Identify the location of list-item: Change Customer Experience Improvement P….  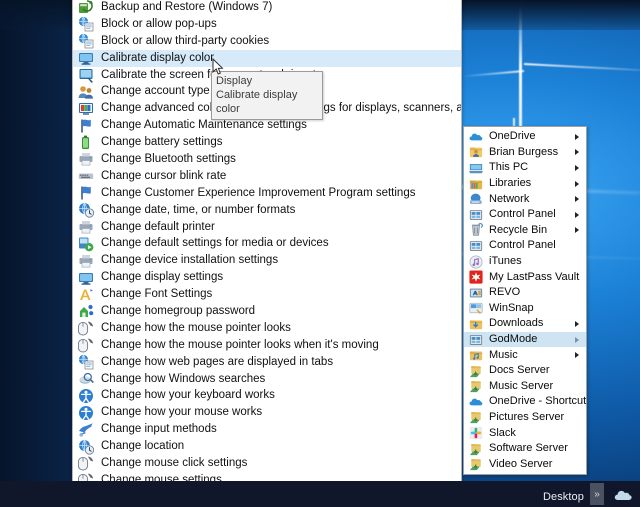
(267, 193).